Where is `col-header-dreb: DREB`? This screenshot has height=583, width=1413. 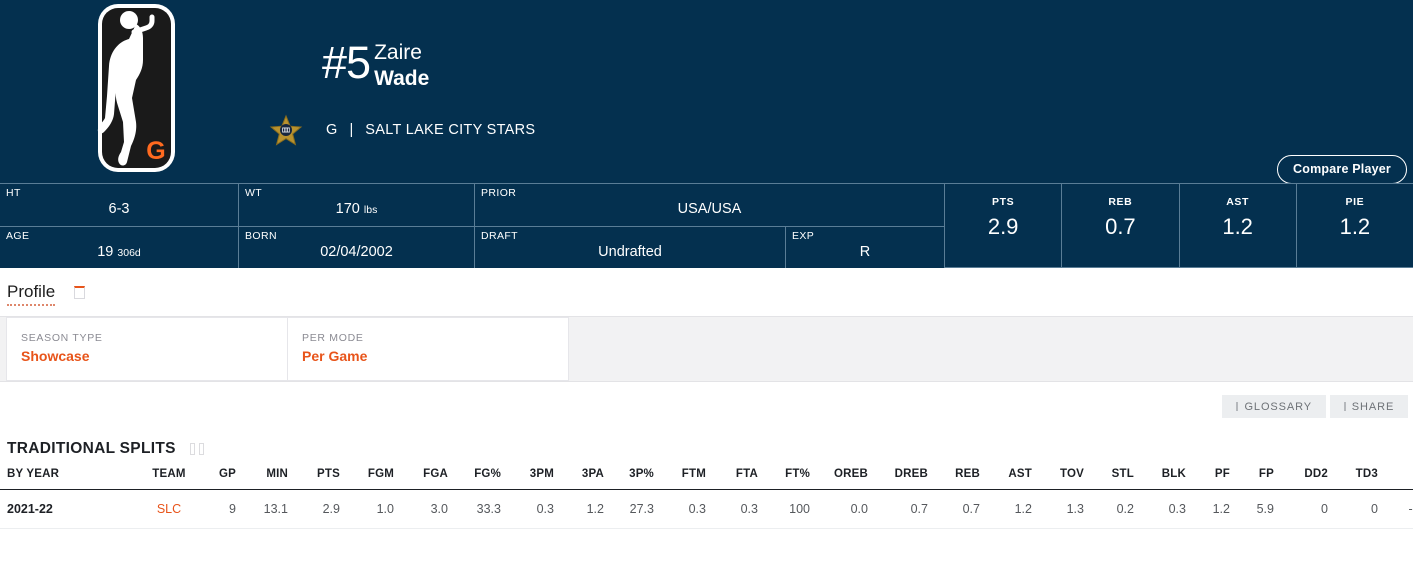 col-header-dreb: DREB is located at coordinates (907, 477).